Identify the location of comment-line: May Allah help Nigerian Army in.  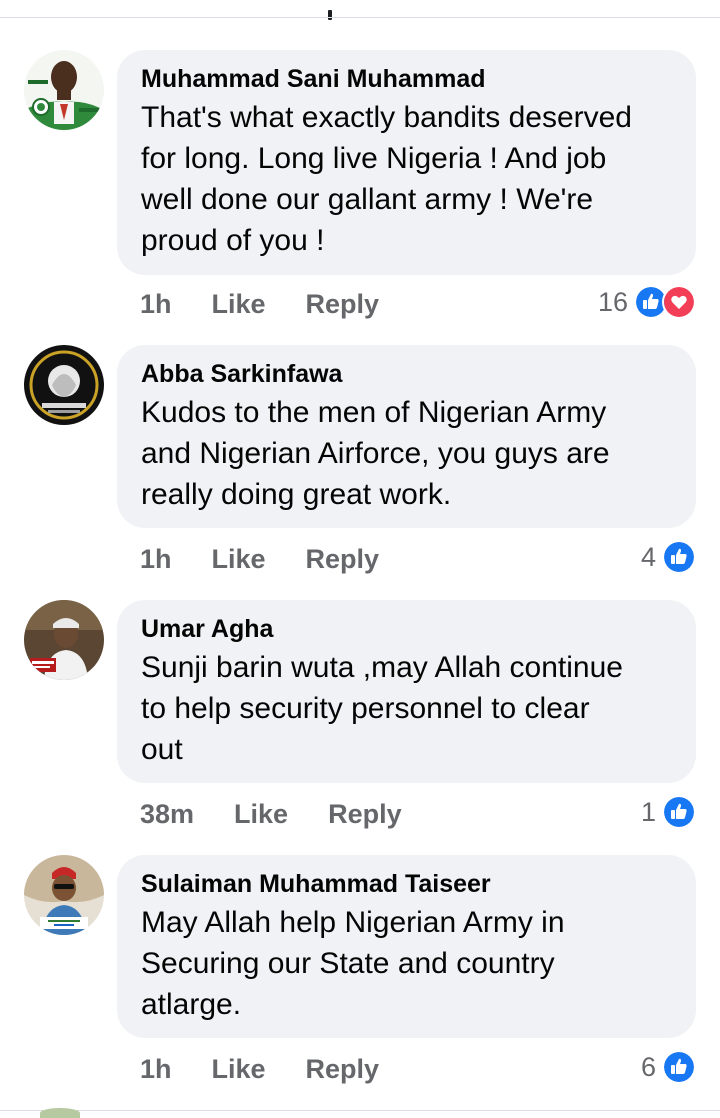
(353, 922).